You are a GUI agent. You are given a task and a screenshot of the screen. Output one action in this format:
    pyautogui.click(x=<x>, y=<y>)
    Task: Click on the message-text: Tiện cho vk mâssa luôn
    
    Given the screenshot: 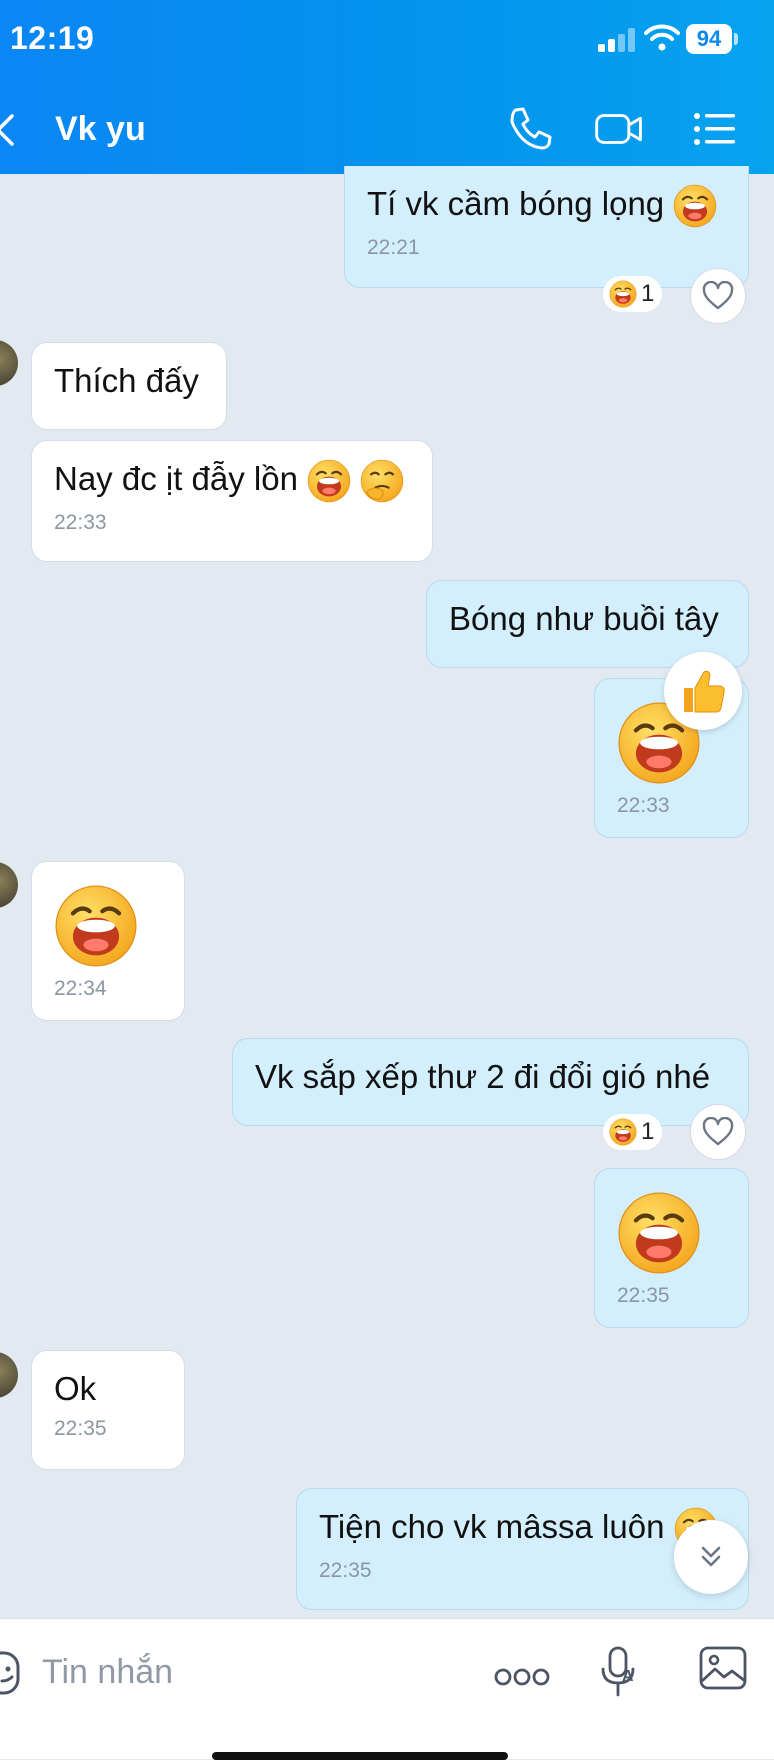 What is the action you would take?
    pyautogui.click(x=492, y=1526)
    